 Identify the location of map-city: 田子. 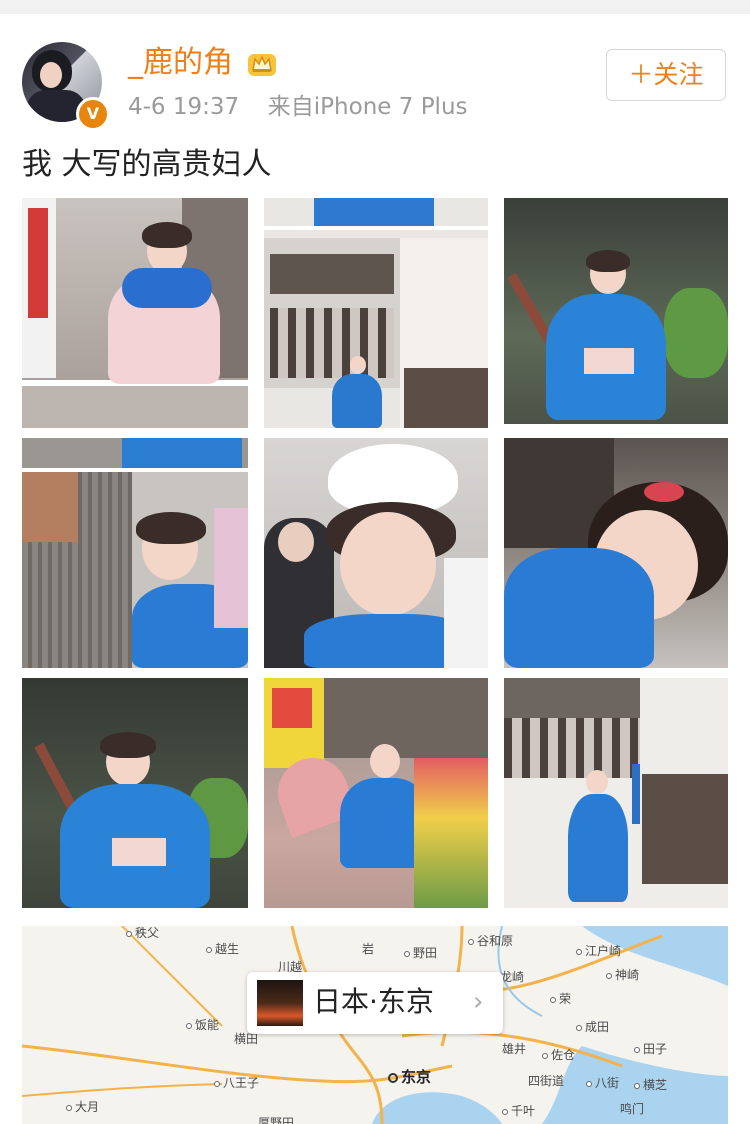
(650, 1049).